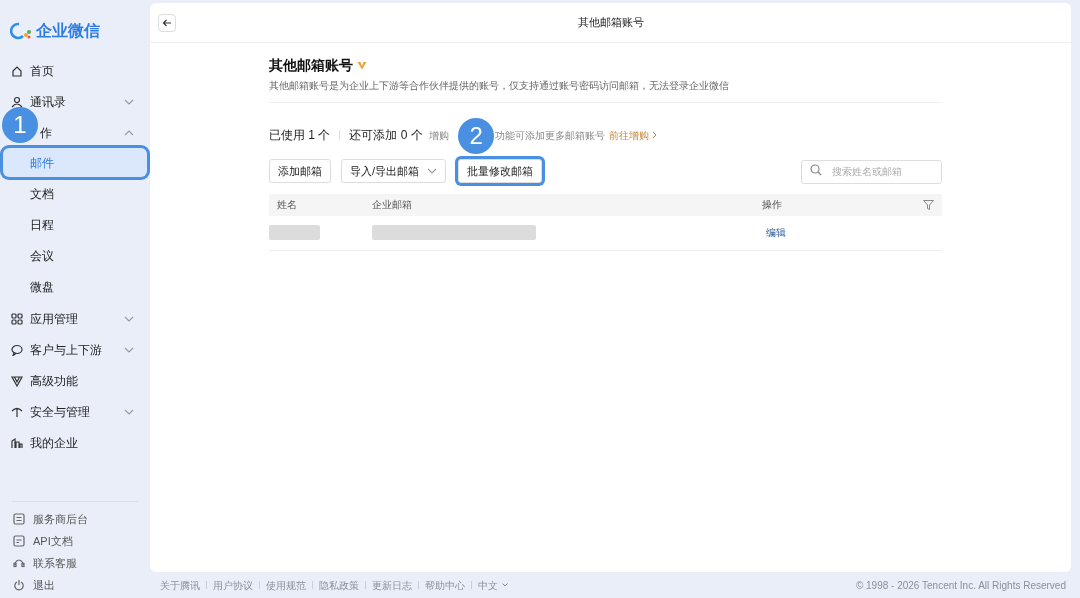 The image size is (1080, 598). I want to click on section-title: 其他邮箱账号, so click(311, 65).